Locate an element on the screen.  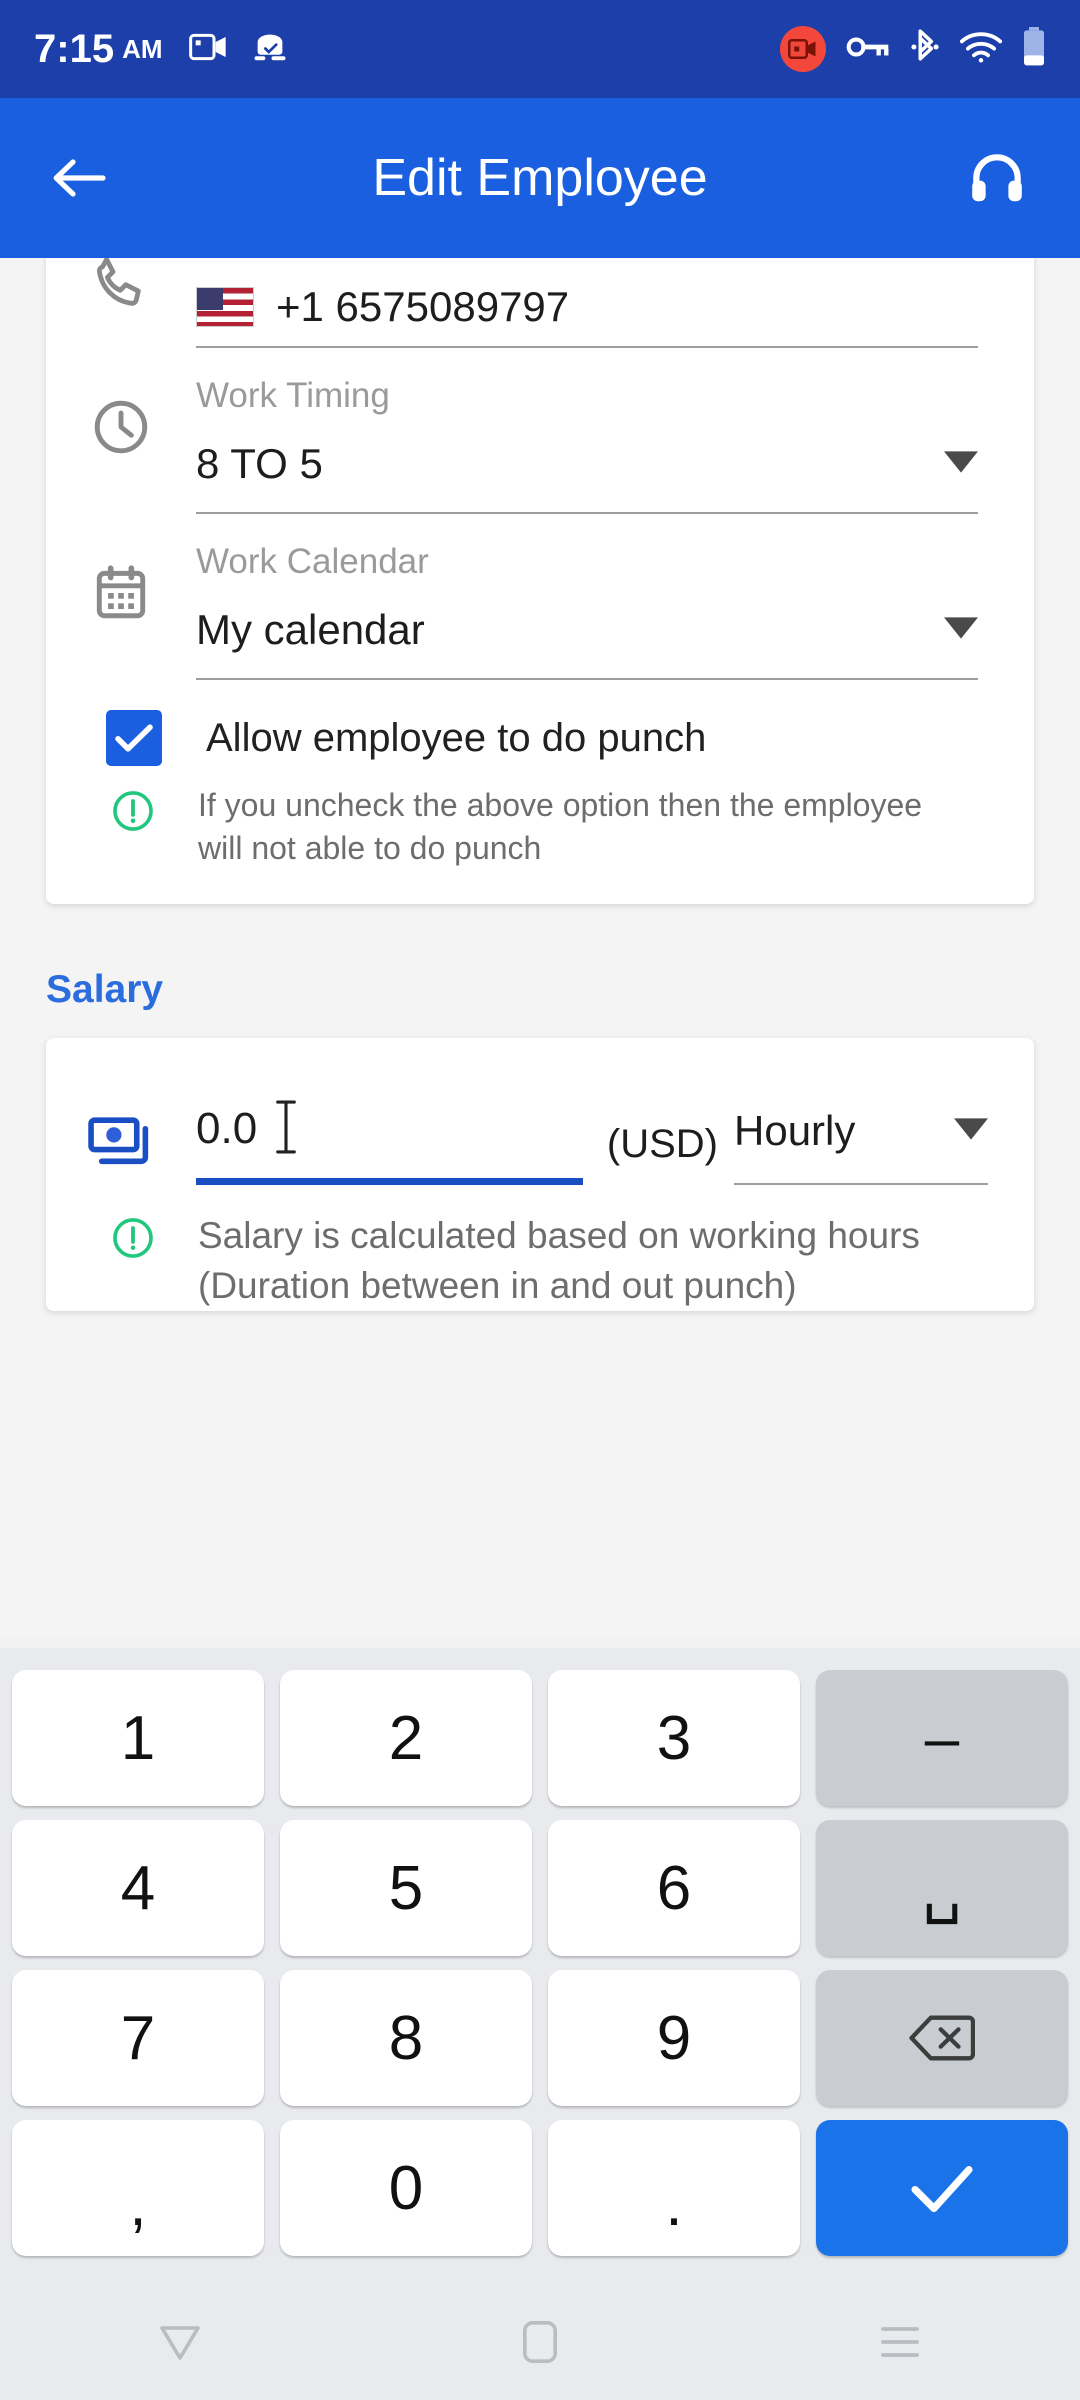
key-9: 9 is located at coordinates (674, 2038).